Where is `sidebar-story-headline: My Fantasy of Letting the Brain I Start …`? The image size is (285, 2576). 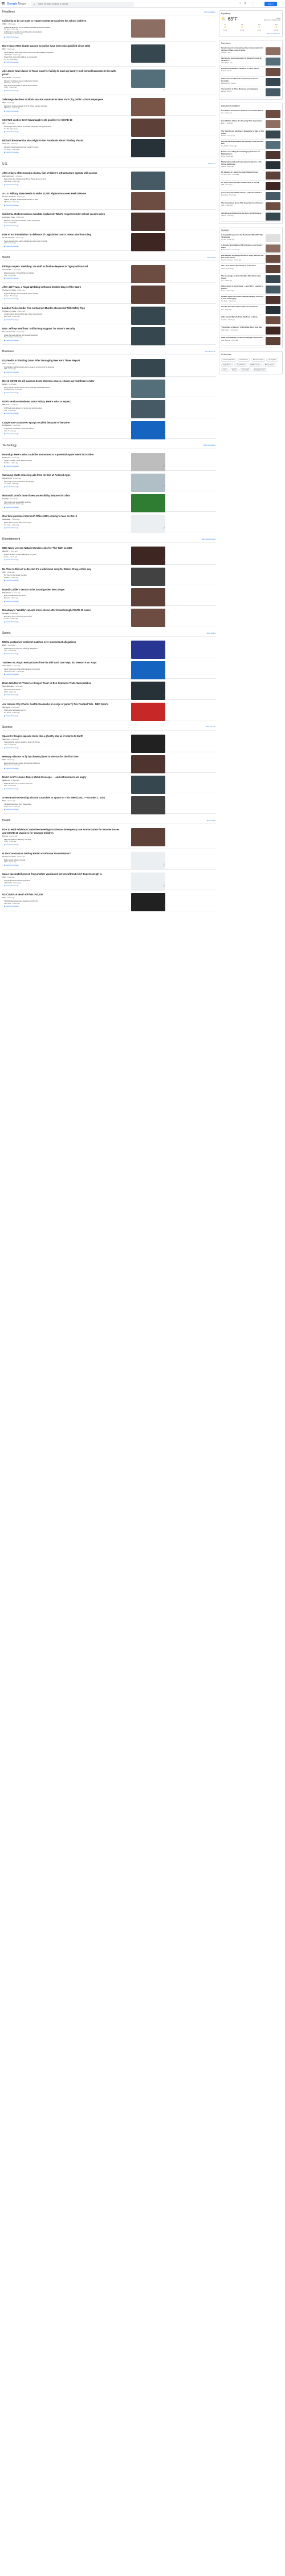 sidebar-story-headline: My Fantasy of Letting the Brain I Start … is located at coordinates (242, 173).